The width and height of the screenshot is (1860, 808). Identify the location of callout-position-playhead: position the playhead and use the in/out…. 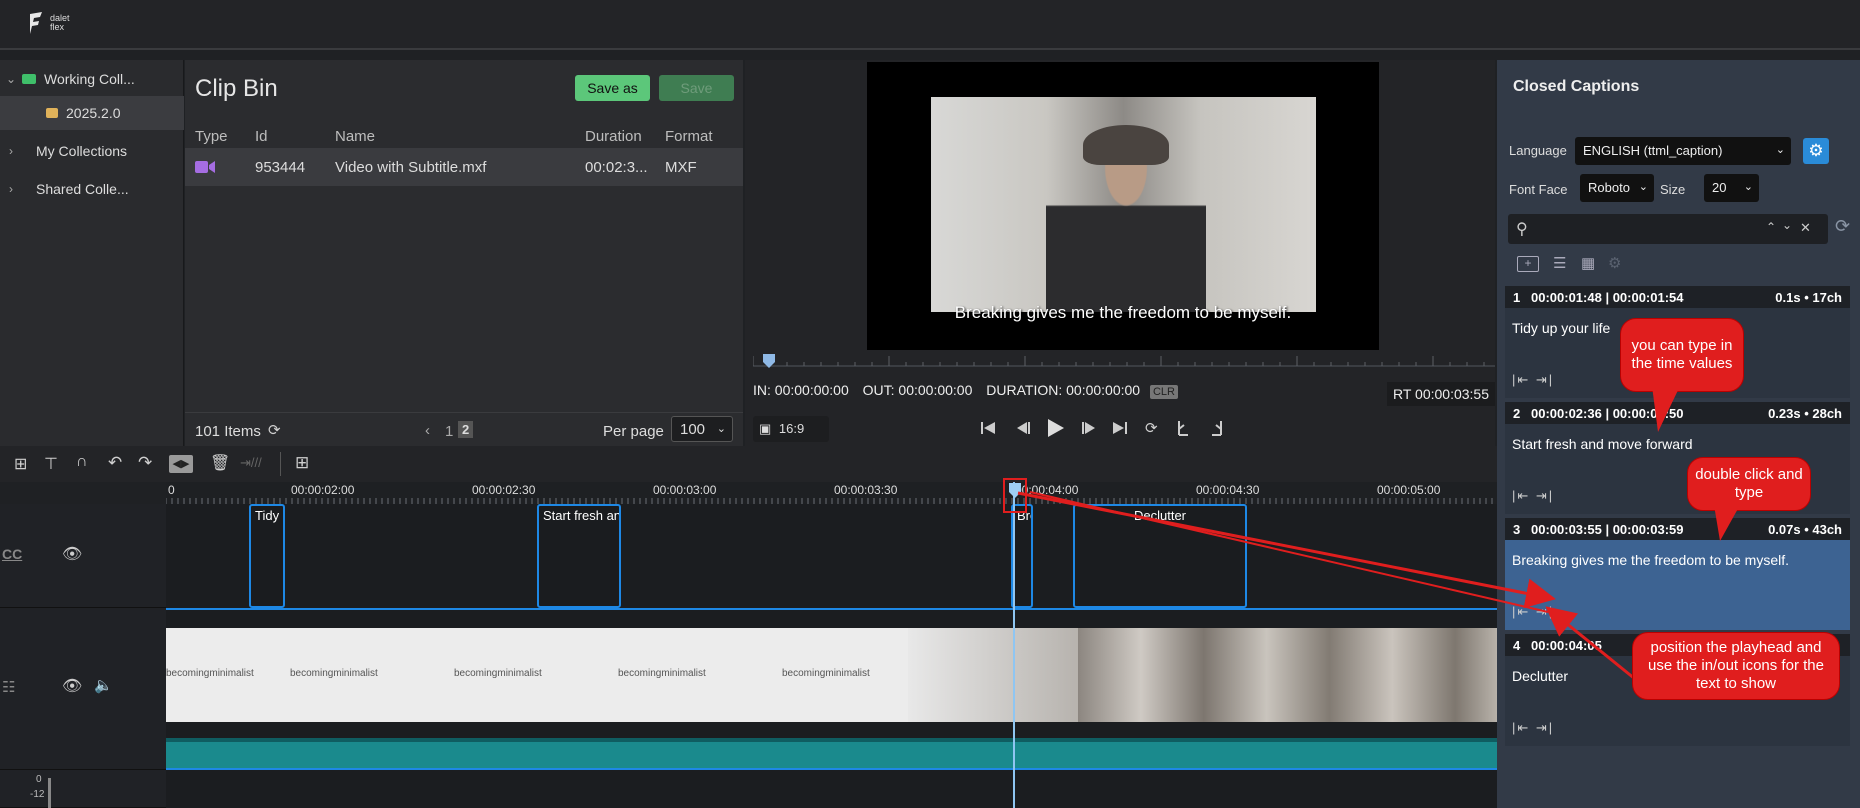
(1736, 666).